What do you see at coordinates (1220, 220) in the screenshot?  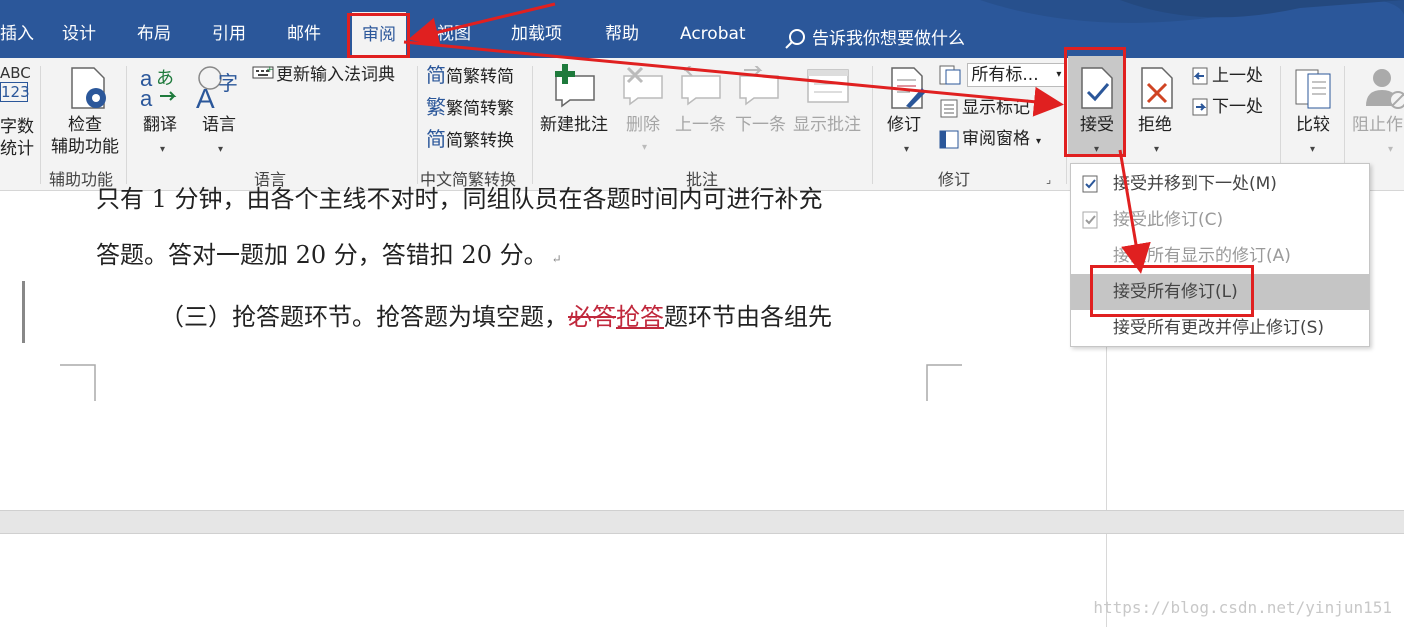 I see `menu-item-accept-this-change: 接受此修订(C)` at bounding box center [1220, 220].